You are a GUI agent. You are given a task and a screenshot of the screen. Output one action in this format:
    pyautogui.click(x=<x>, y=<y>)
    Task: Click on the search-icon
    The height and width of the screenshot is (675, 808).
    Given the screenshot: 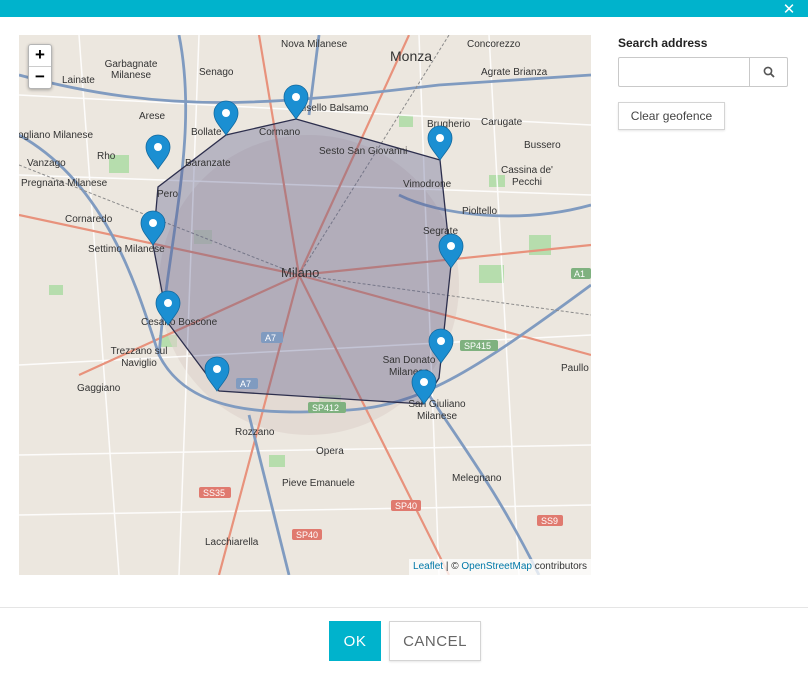 What is the action you would take?
    pyautogui.click(x=769, y=72)
    